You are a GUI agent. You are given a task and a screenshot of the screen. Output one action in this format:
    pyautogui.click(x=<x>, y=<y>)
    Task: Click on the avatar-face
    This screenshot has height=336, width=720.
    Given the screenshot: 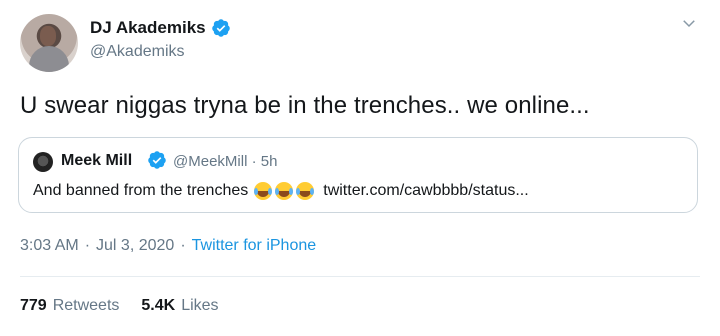 What is the action you would take?
    pyautogui.click(x=48, y=36)
    